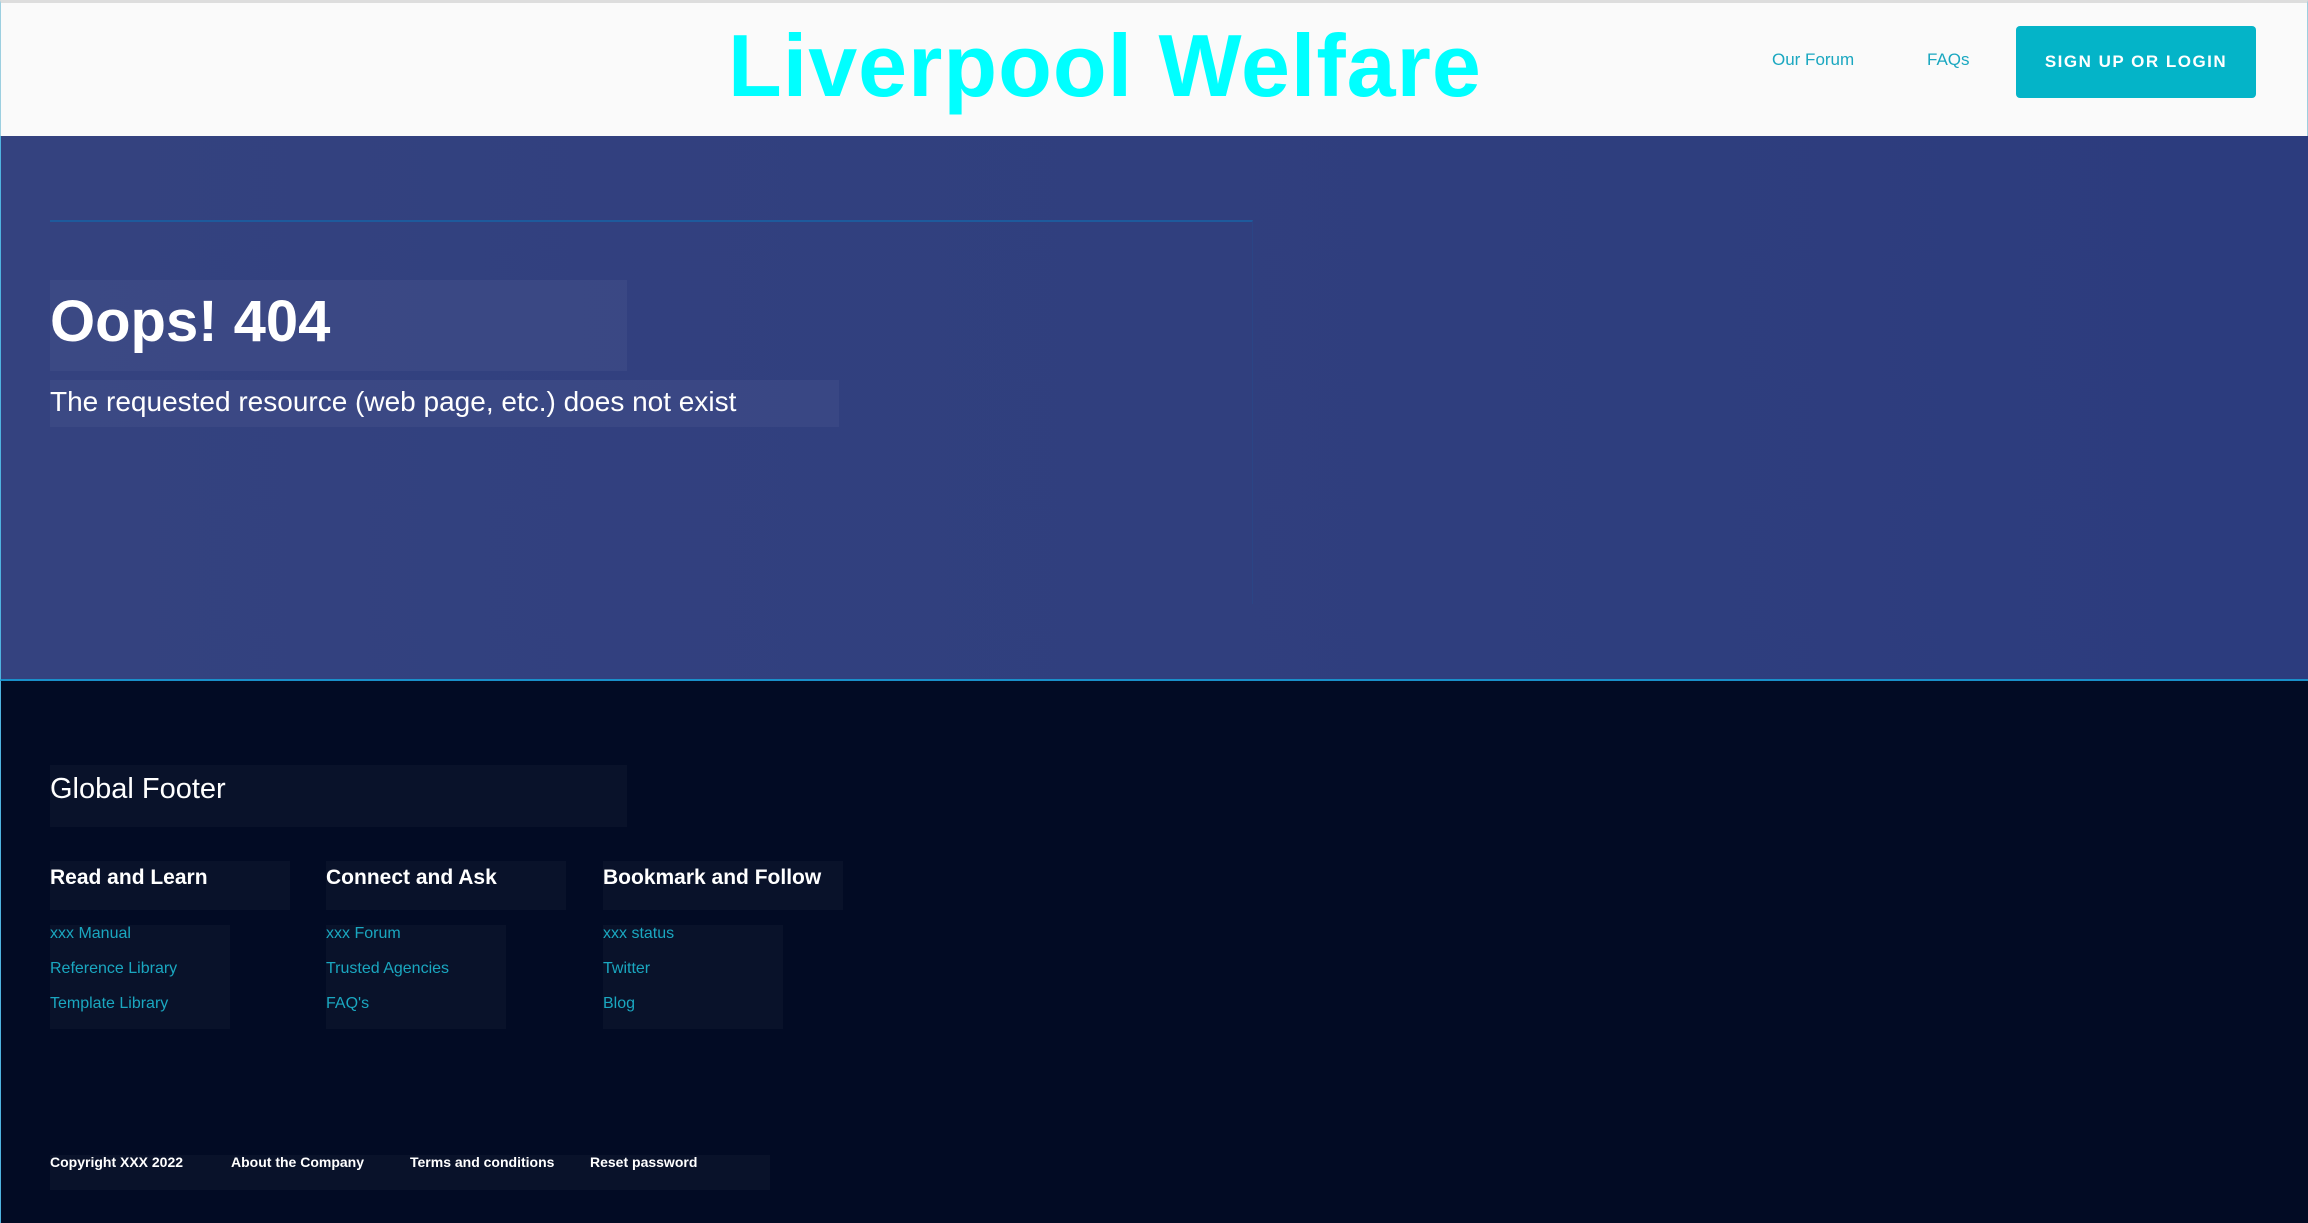 Image resolution: width=2308 pixels, height=1223 pixels. Describe the element at coordinates (1948, 60) in the screenshot. I see `nav-faqs: FAQs` at that location.